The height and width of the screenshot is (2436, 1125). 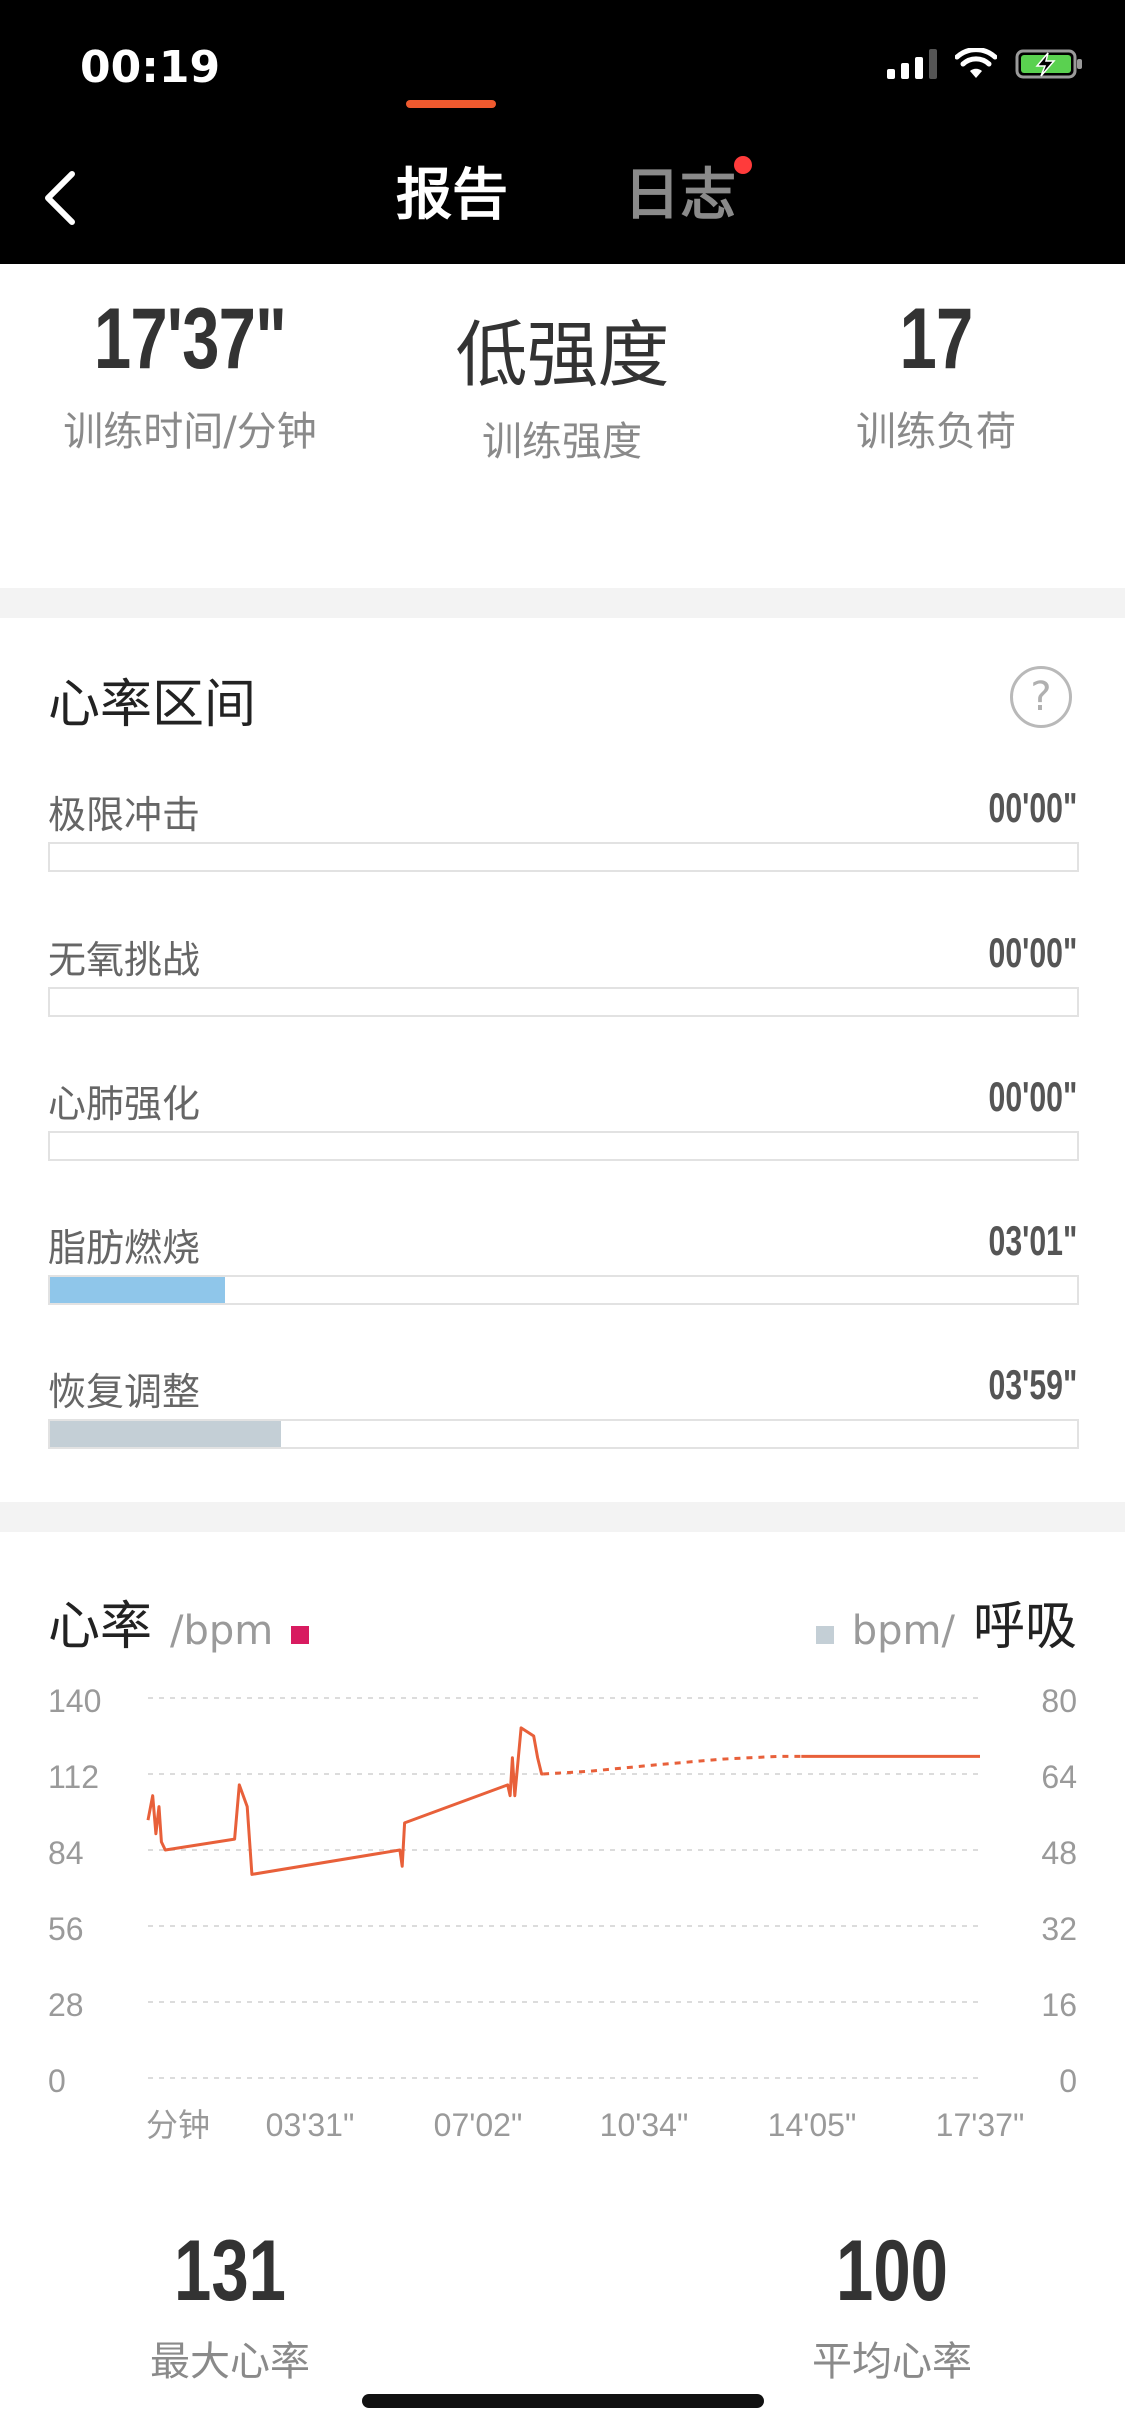 What do you see at coordinates (1050, 64) in the screenshot?
I see `battery-charging-icon` at bounding box center [1050, 64].